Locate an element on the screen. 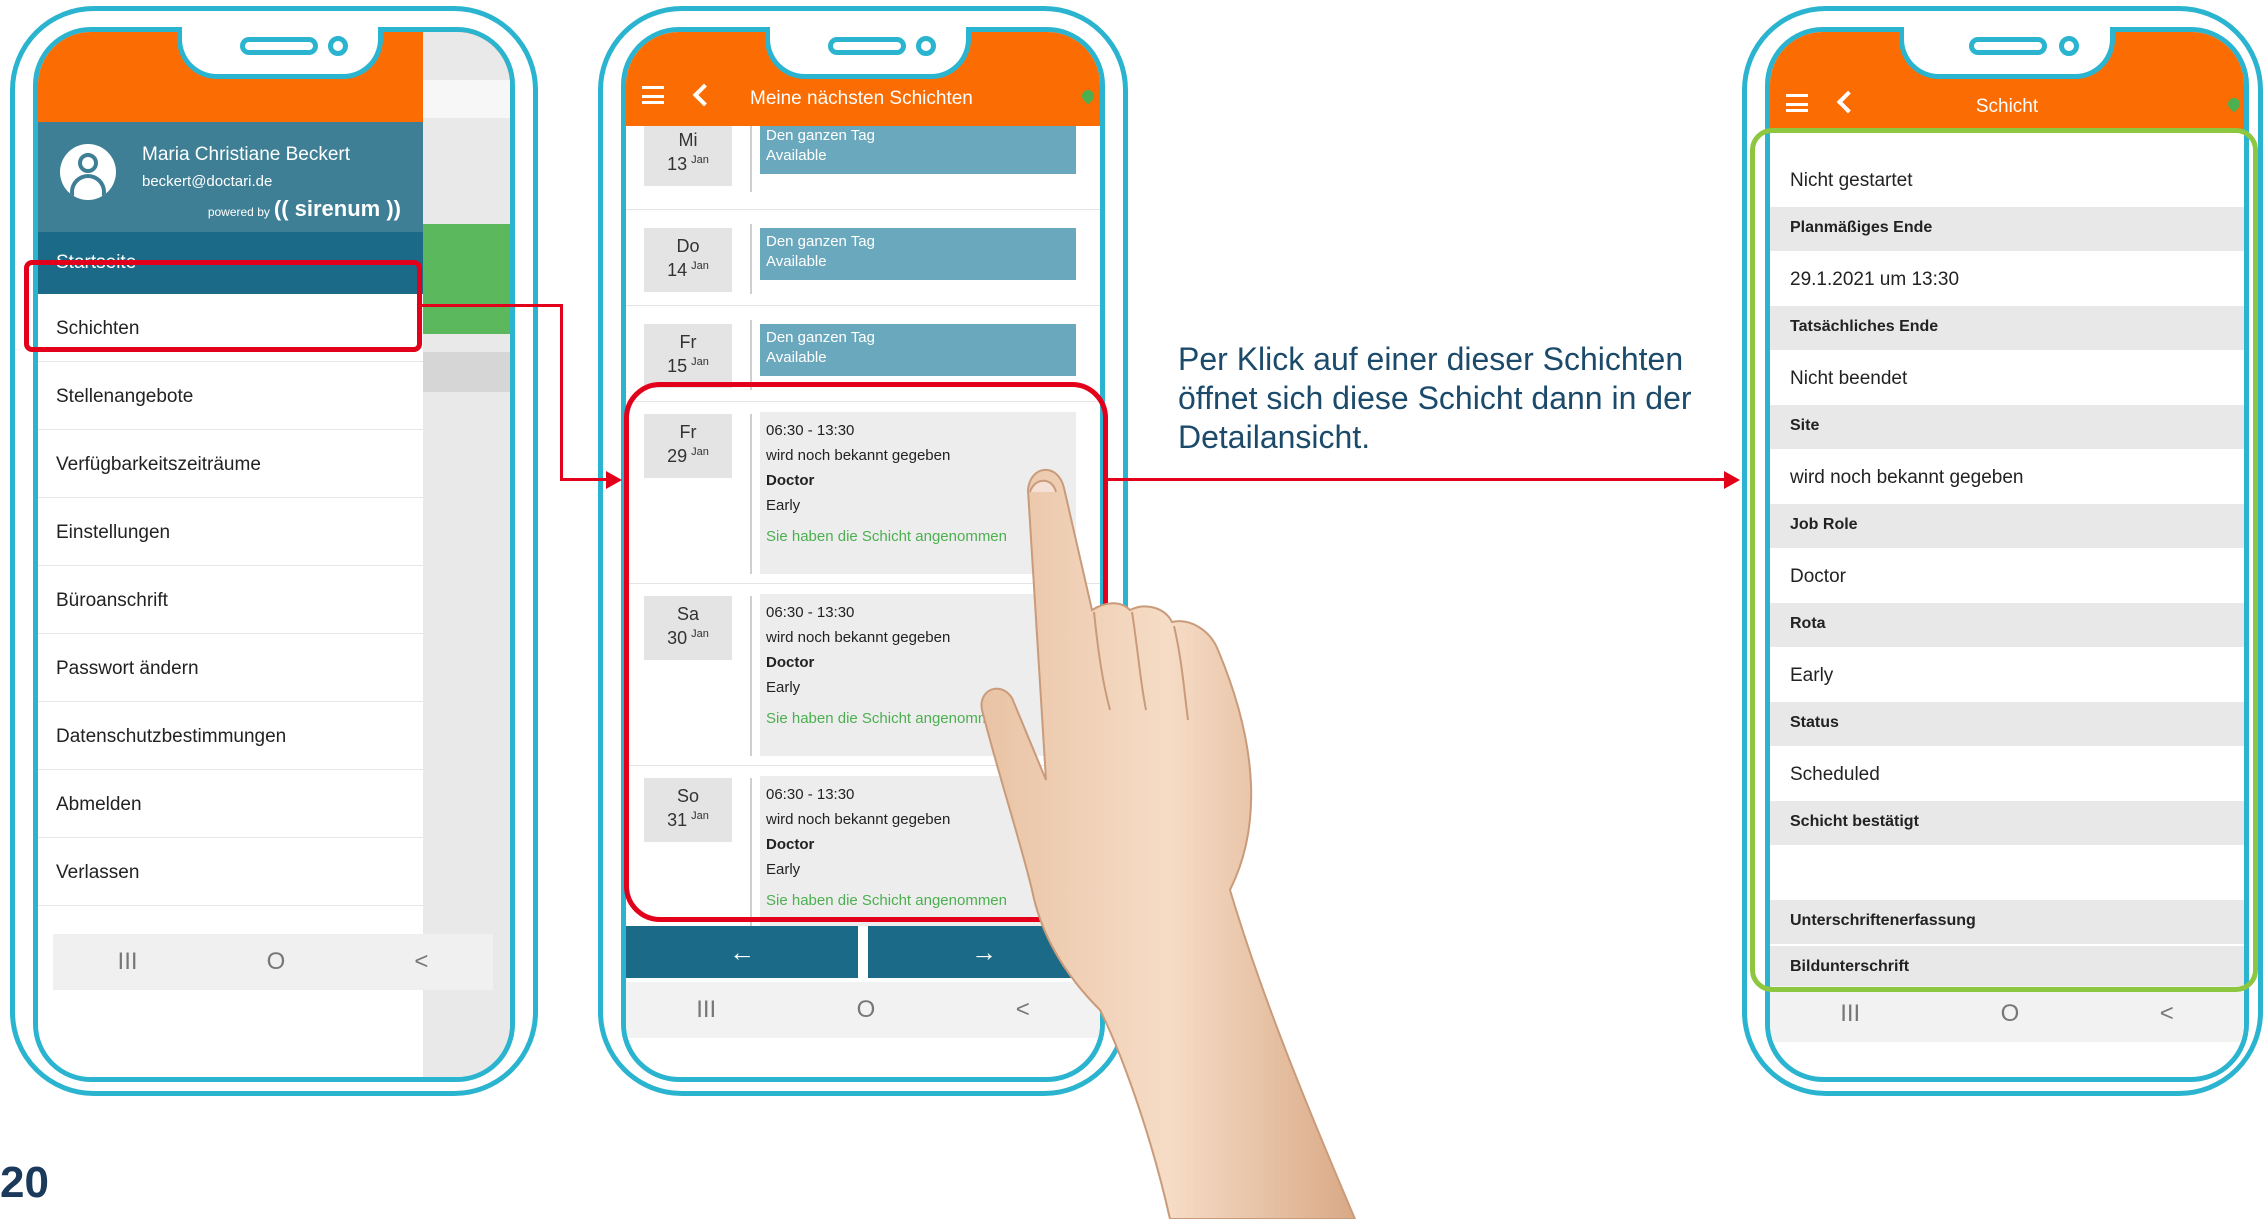 This screenshot has height=1219, width=2266. date-box: Mi 13 Jan is located at coordinates (688, 156).